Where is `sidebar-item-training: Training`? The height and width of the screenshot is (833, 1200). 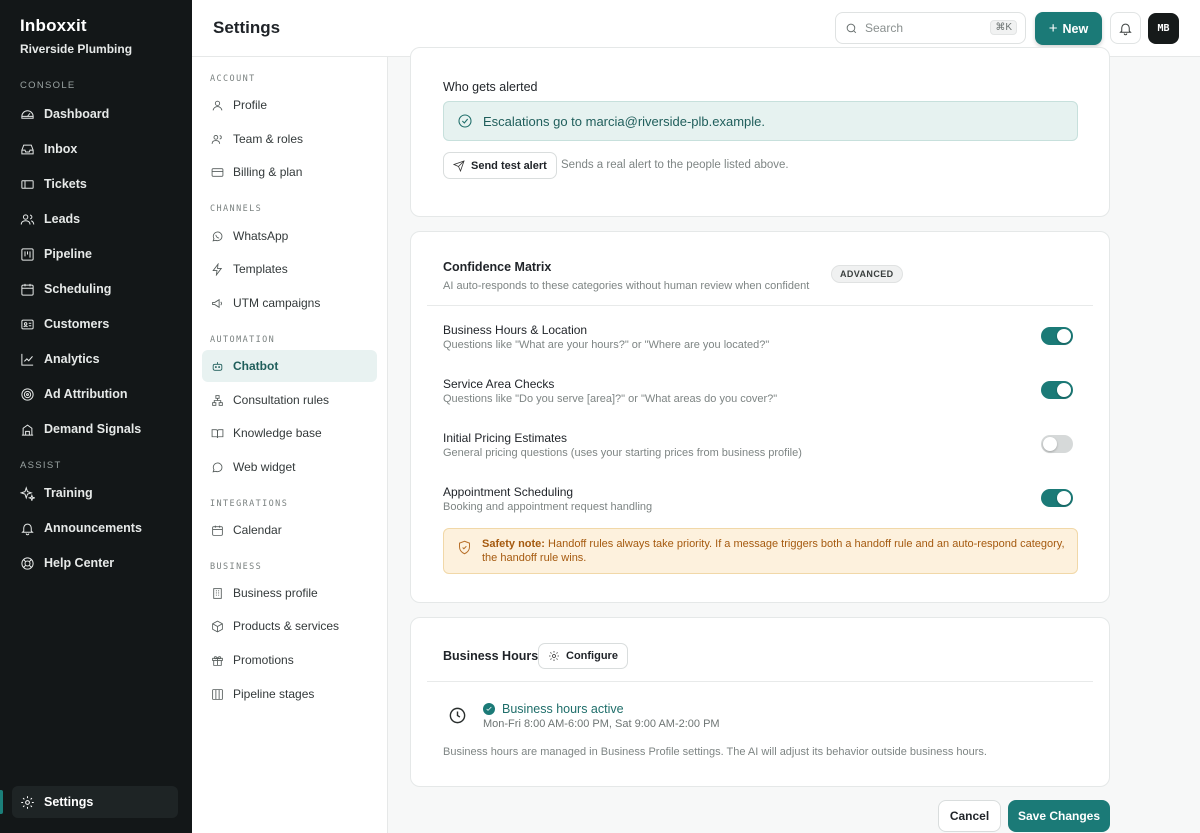 sidebar-item-training: Training is located at coordinates (100, 493).